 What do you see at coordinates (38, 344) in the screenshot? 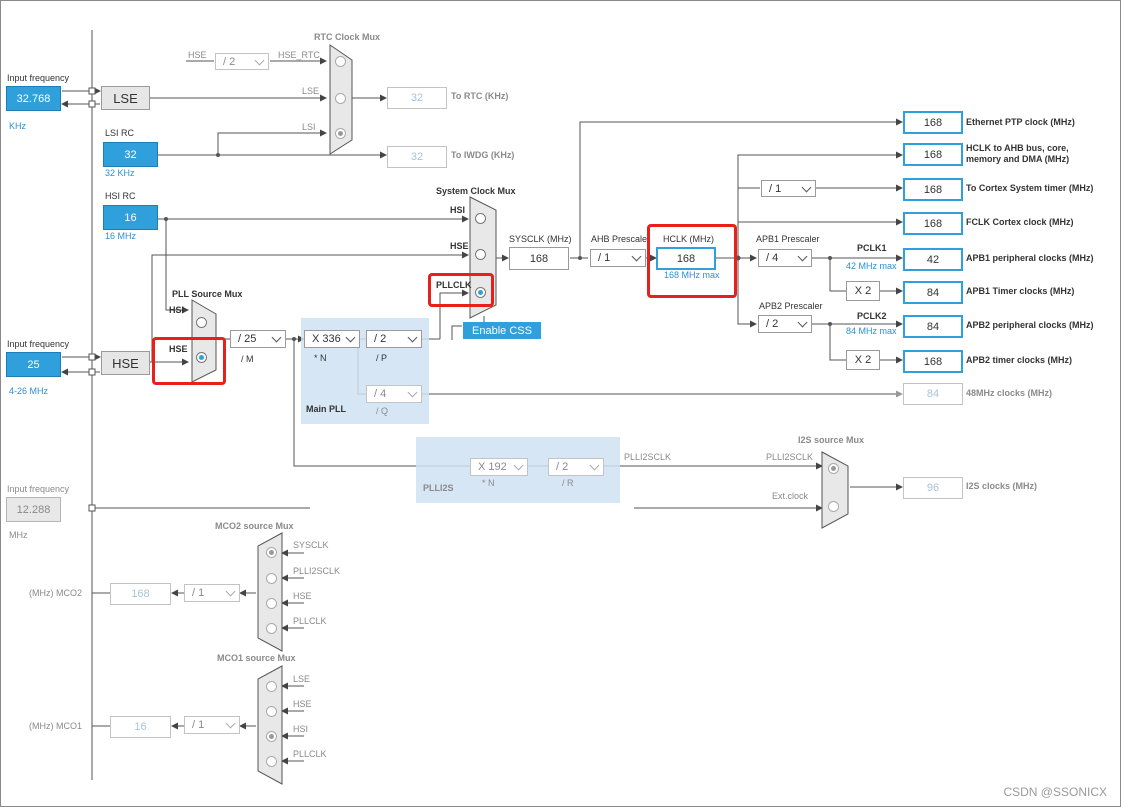
I see `hse-input-label: Input frequency` at bounding box center [38, 344].